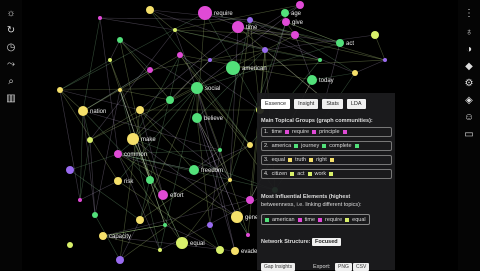 This screenshot has height=271, width=480. I want to click on bulb-icon: ♁, so click(469, 33).